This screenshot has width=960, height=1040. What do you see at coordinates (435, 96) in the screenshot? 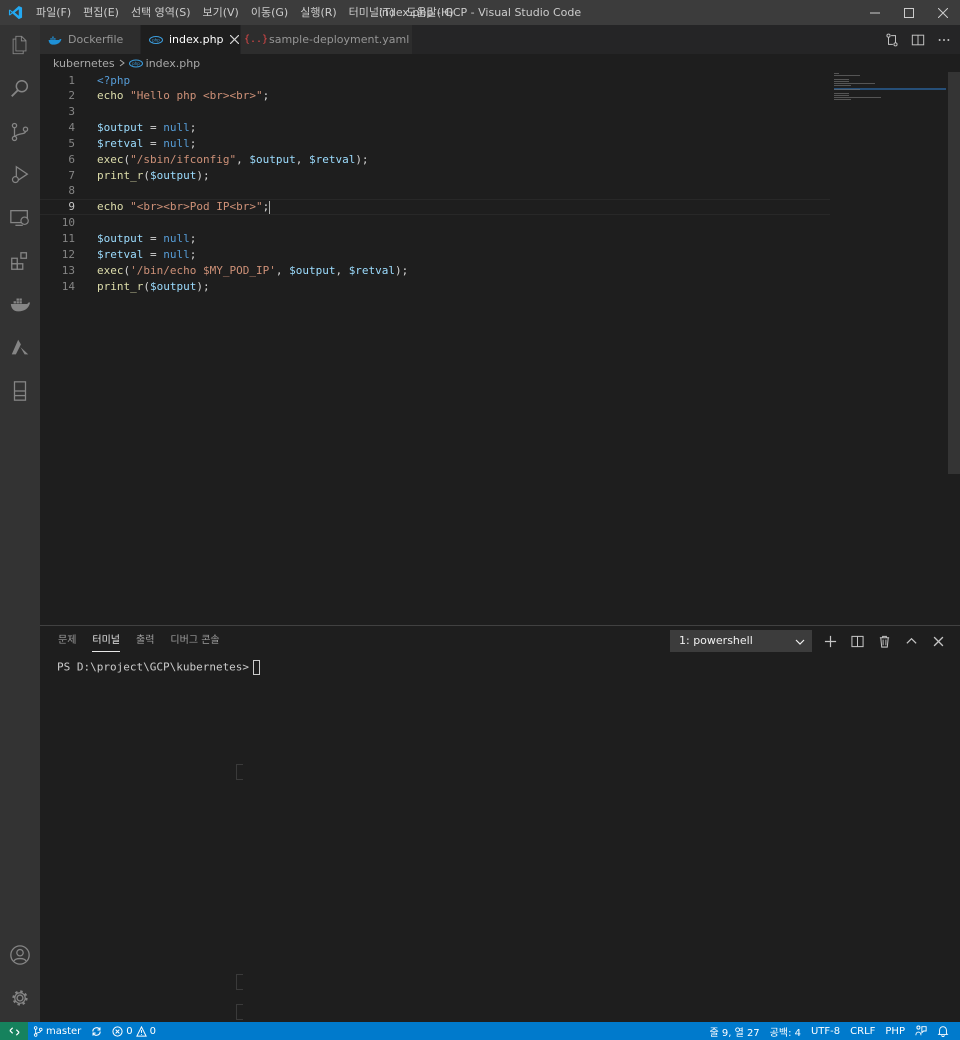
I see `code-line: 2 echo "Hello php <br><br>";` at bounding box center [435, 96].